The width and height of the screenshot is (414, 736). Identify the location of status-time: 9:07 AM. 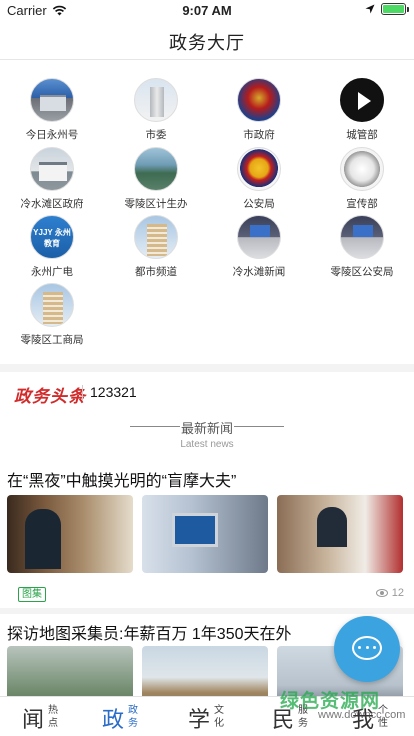
(207, 10).